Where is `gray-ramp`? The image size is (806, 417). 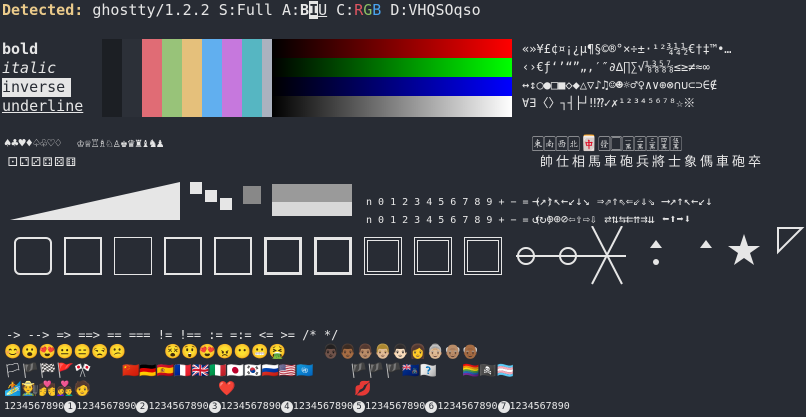
gray-ramp is located at coordinates (392, 106).